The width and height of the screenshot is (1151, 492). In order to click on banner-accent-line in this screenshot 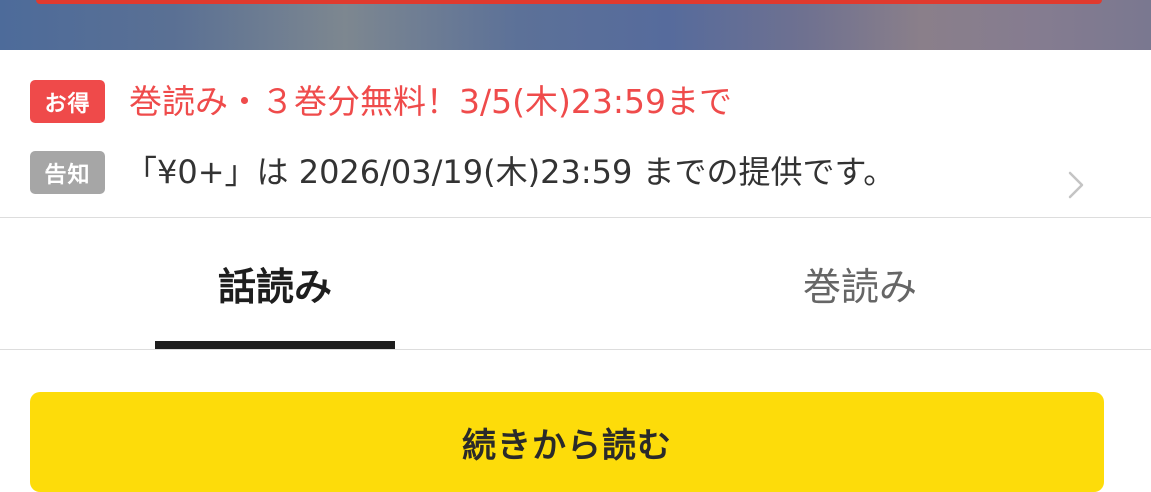, I will do `click(569, 2)`.